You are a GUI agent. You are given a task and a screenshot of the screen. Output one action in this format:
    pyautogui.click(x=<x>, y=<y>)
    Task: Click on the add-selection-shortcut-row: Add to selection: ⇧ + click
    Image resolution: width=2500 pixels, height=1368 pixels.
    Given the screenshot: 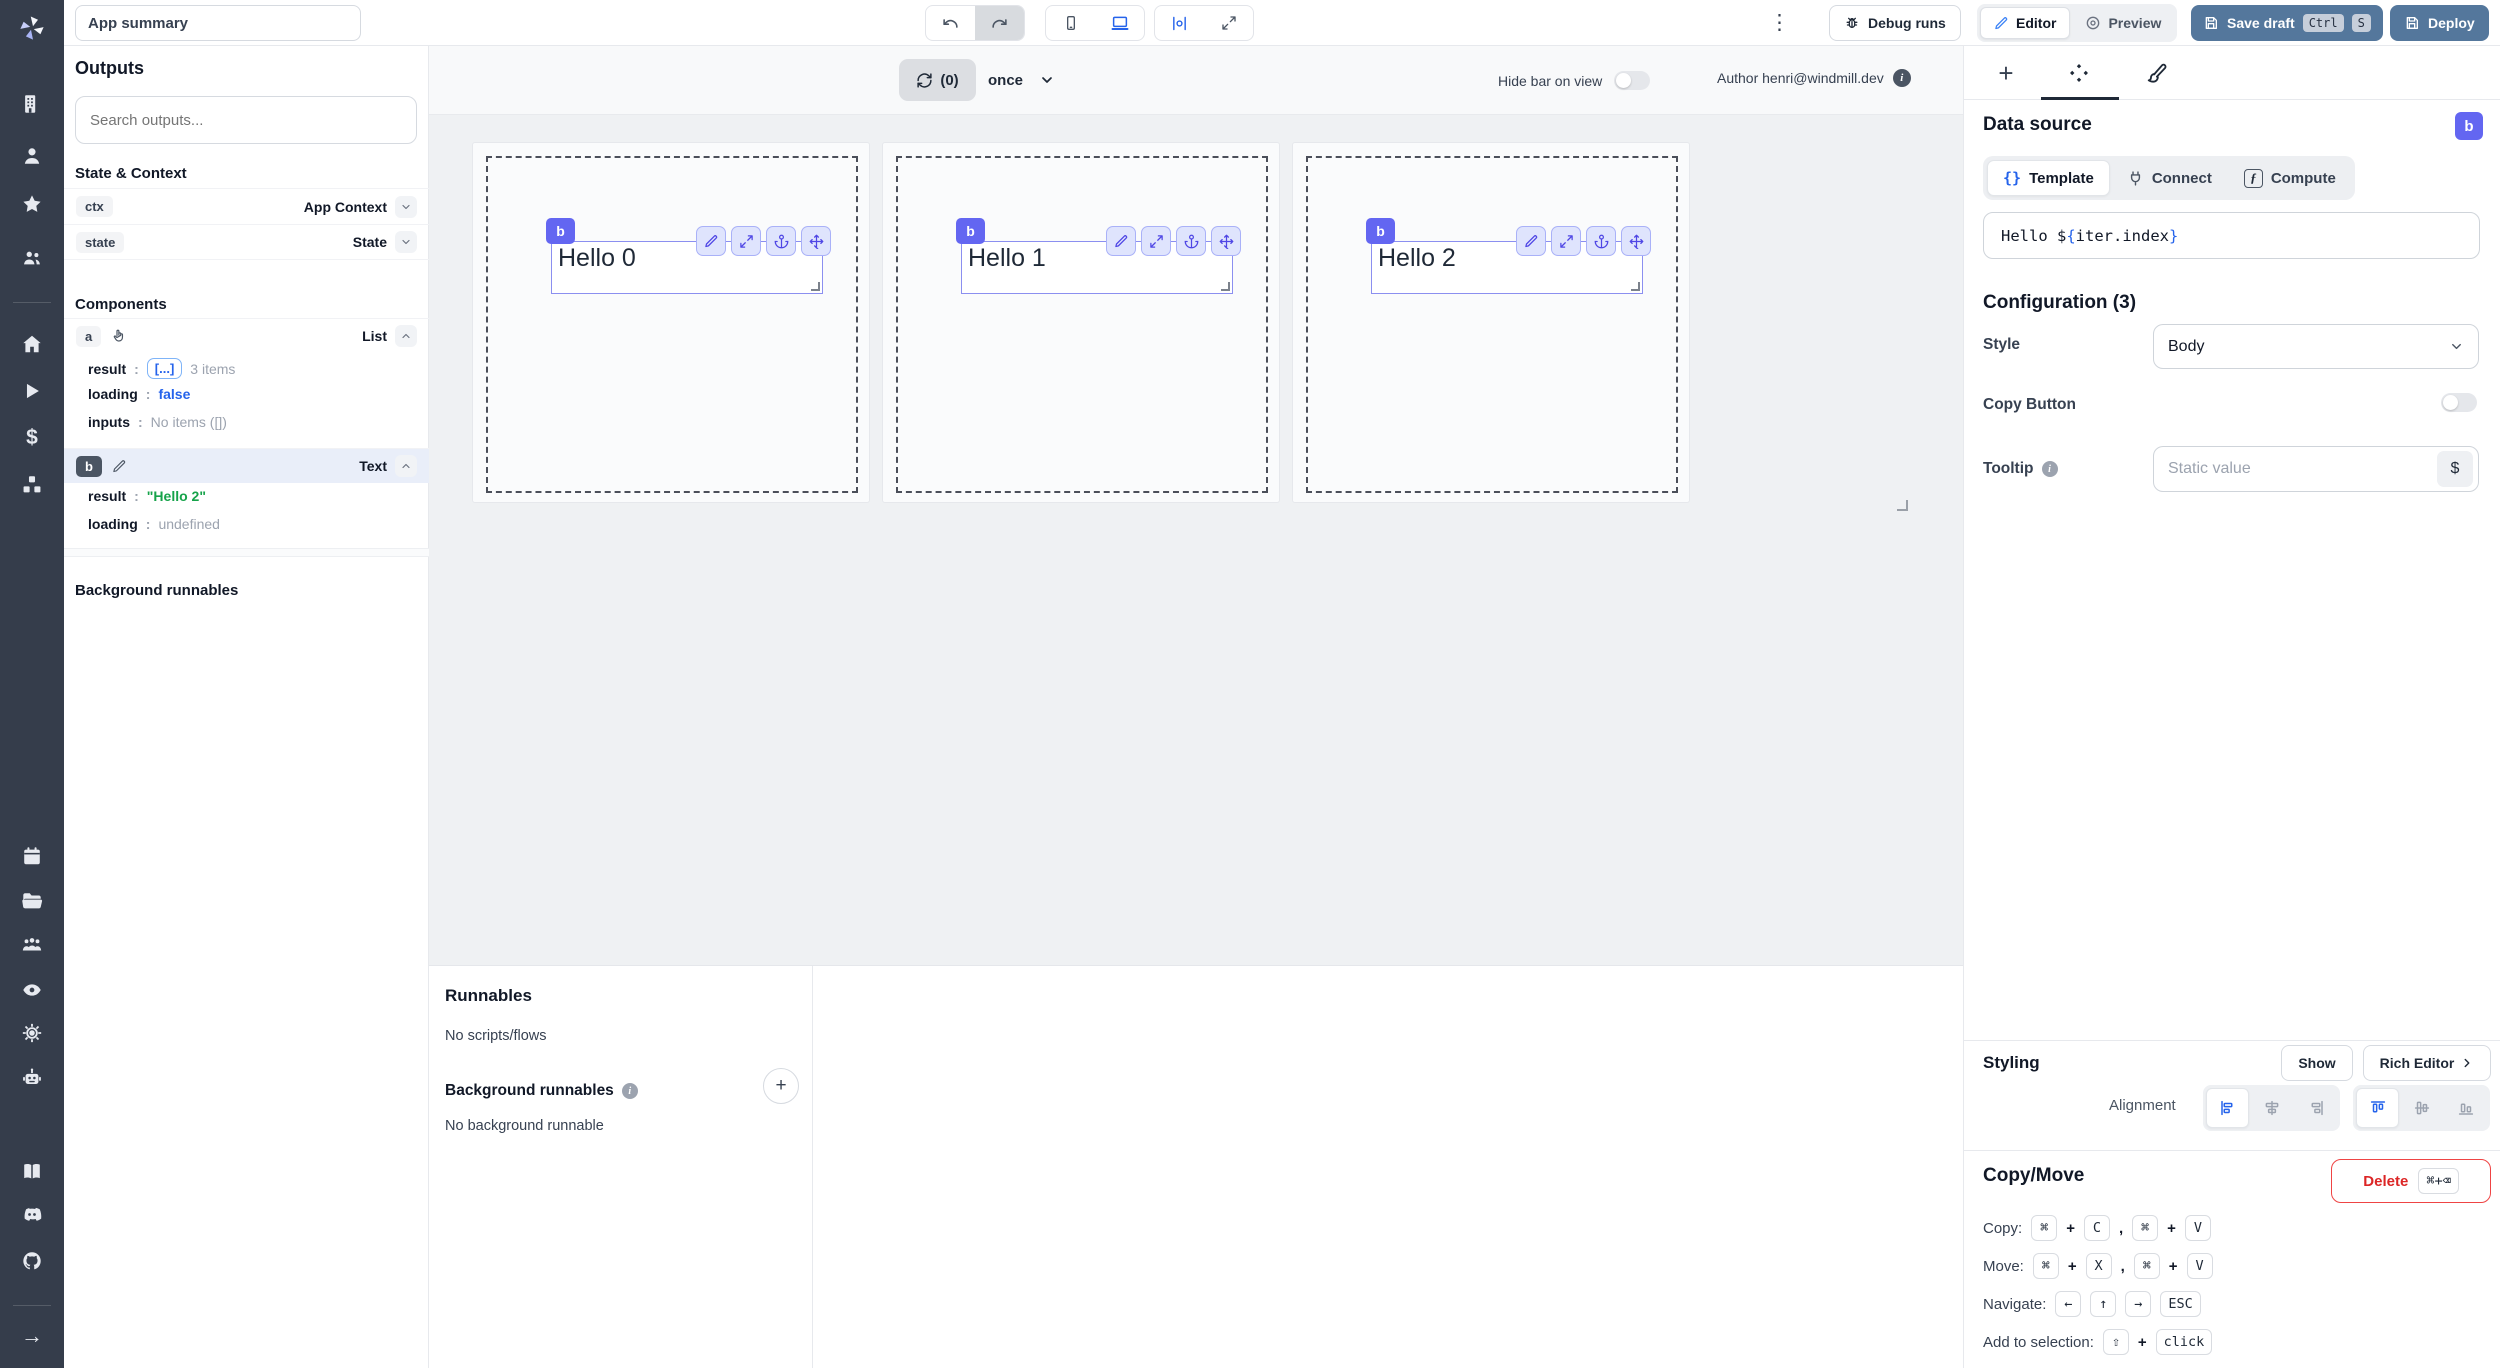 What is the action you would take?
    pyautogui.click(x=2098, y=1342)
    